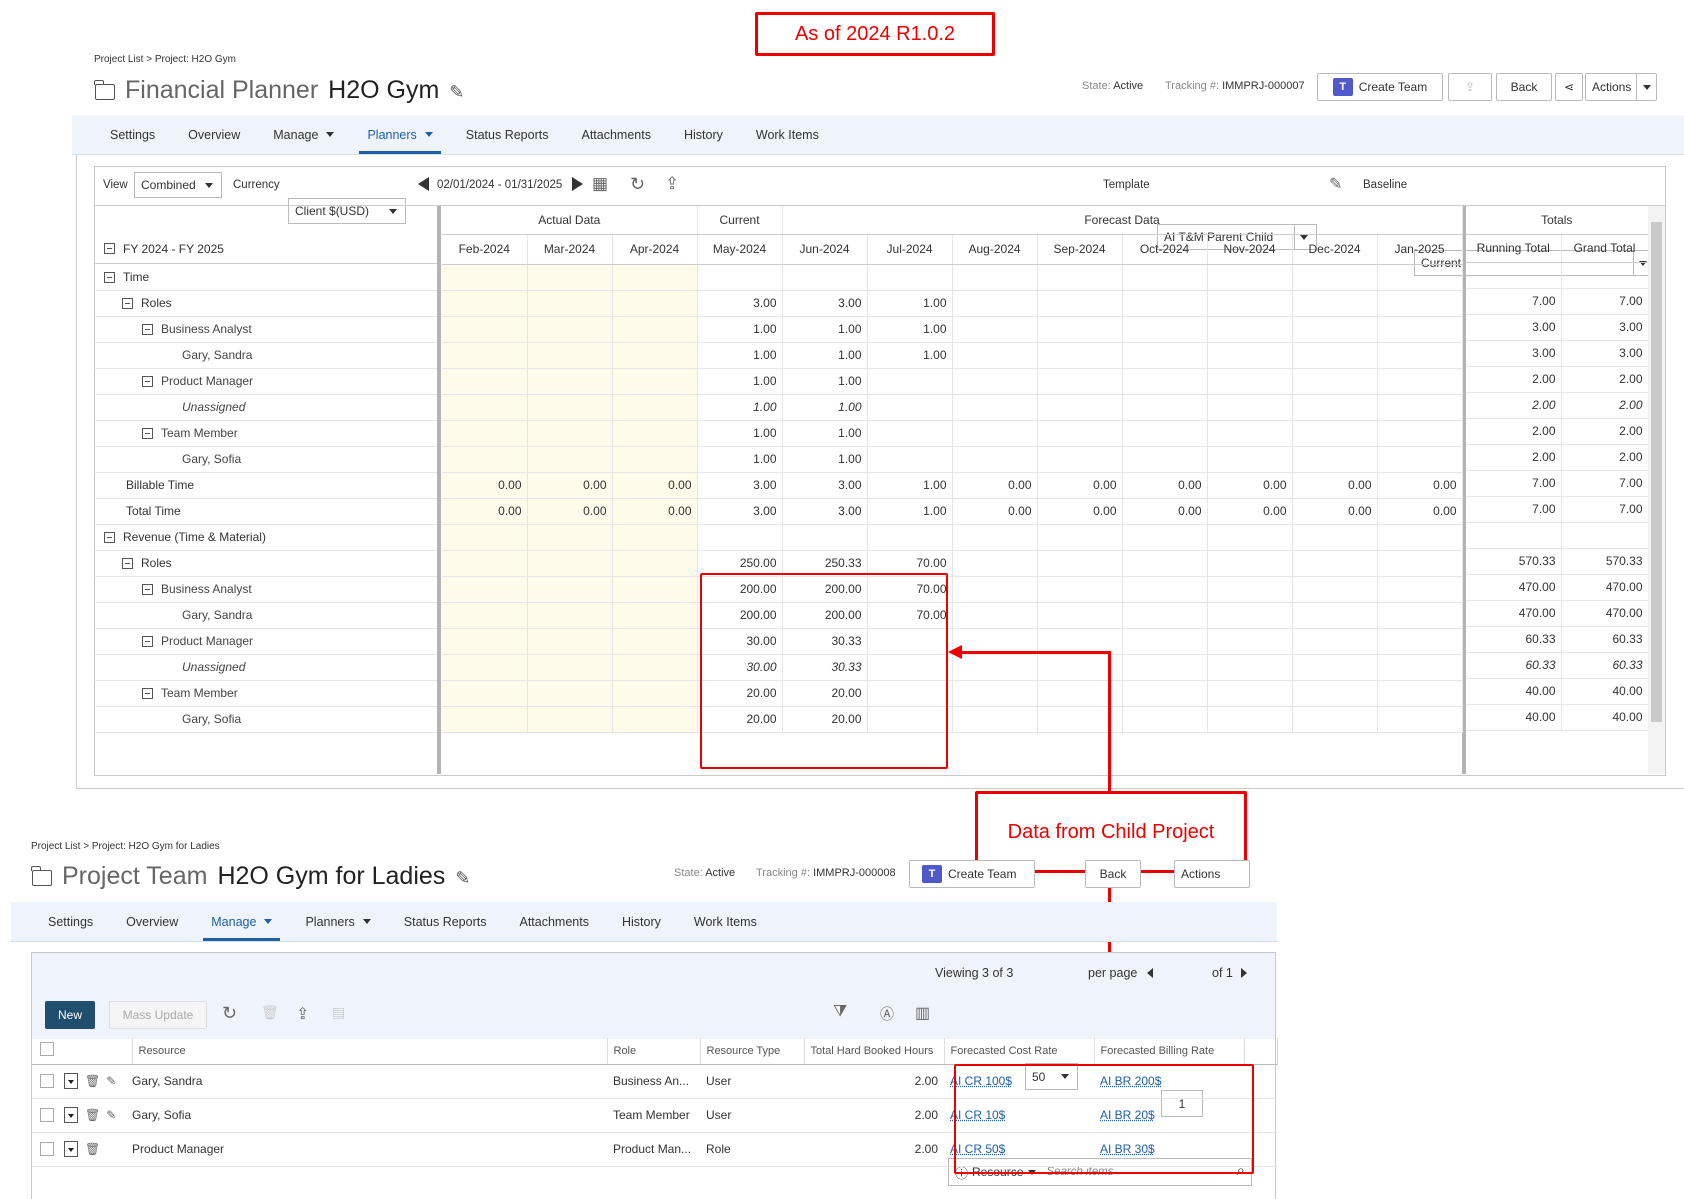  What do you see at coordinates (840, 1012) in the screenshot?
I see `filter-icon: ⧩` at bounding box center [840, 1012].